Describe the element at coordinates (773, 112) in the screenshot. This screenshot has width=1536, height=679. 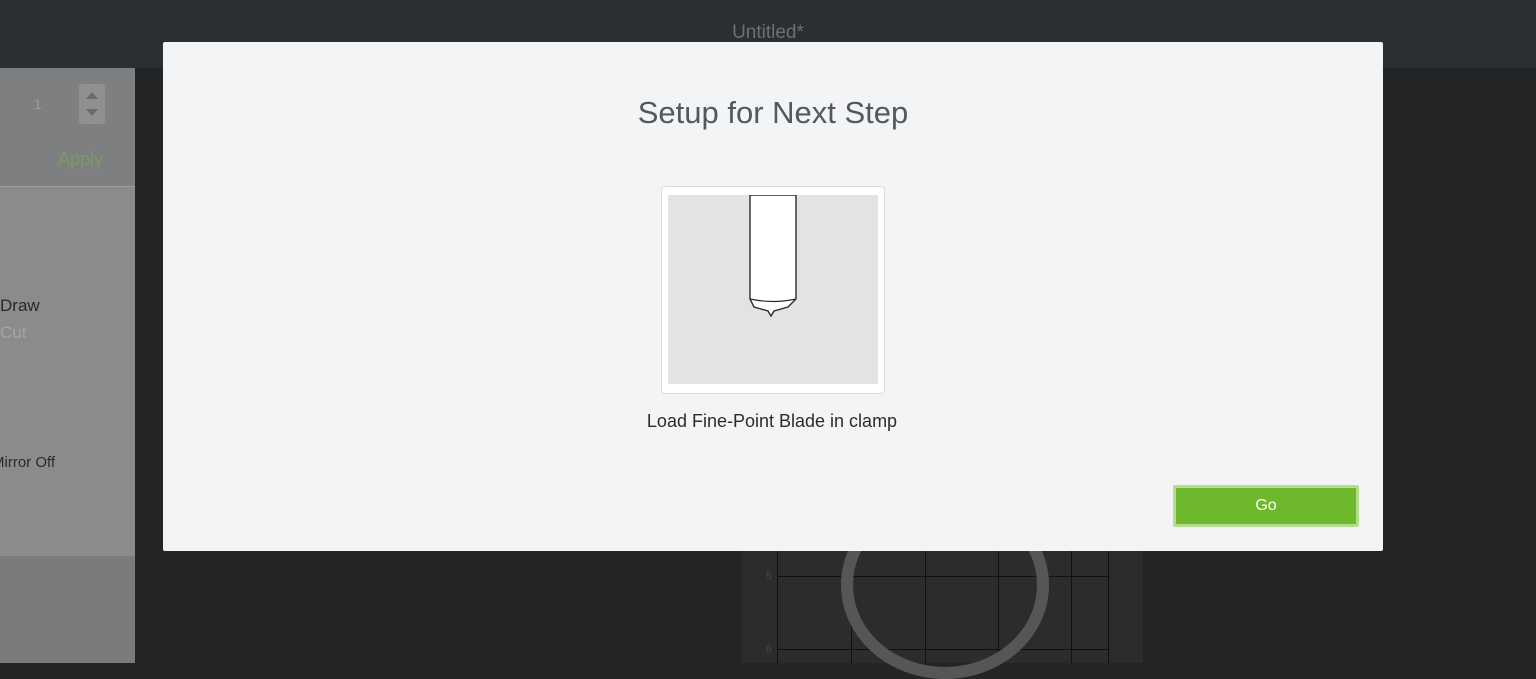
I see `dialog-title: Setup for Next Step` at that location.